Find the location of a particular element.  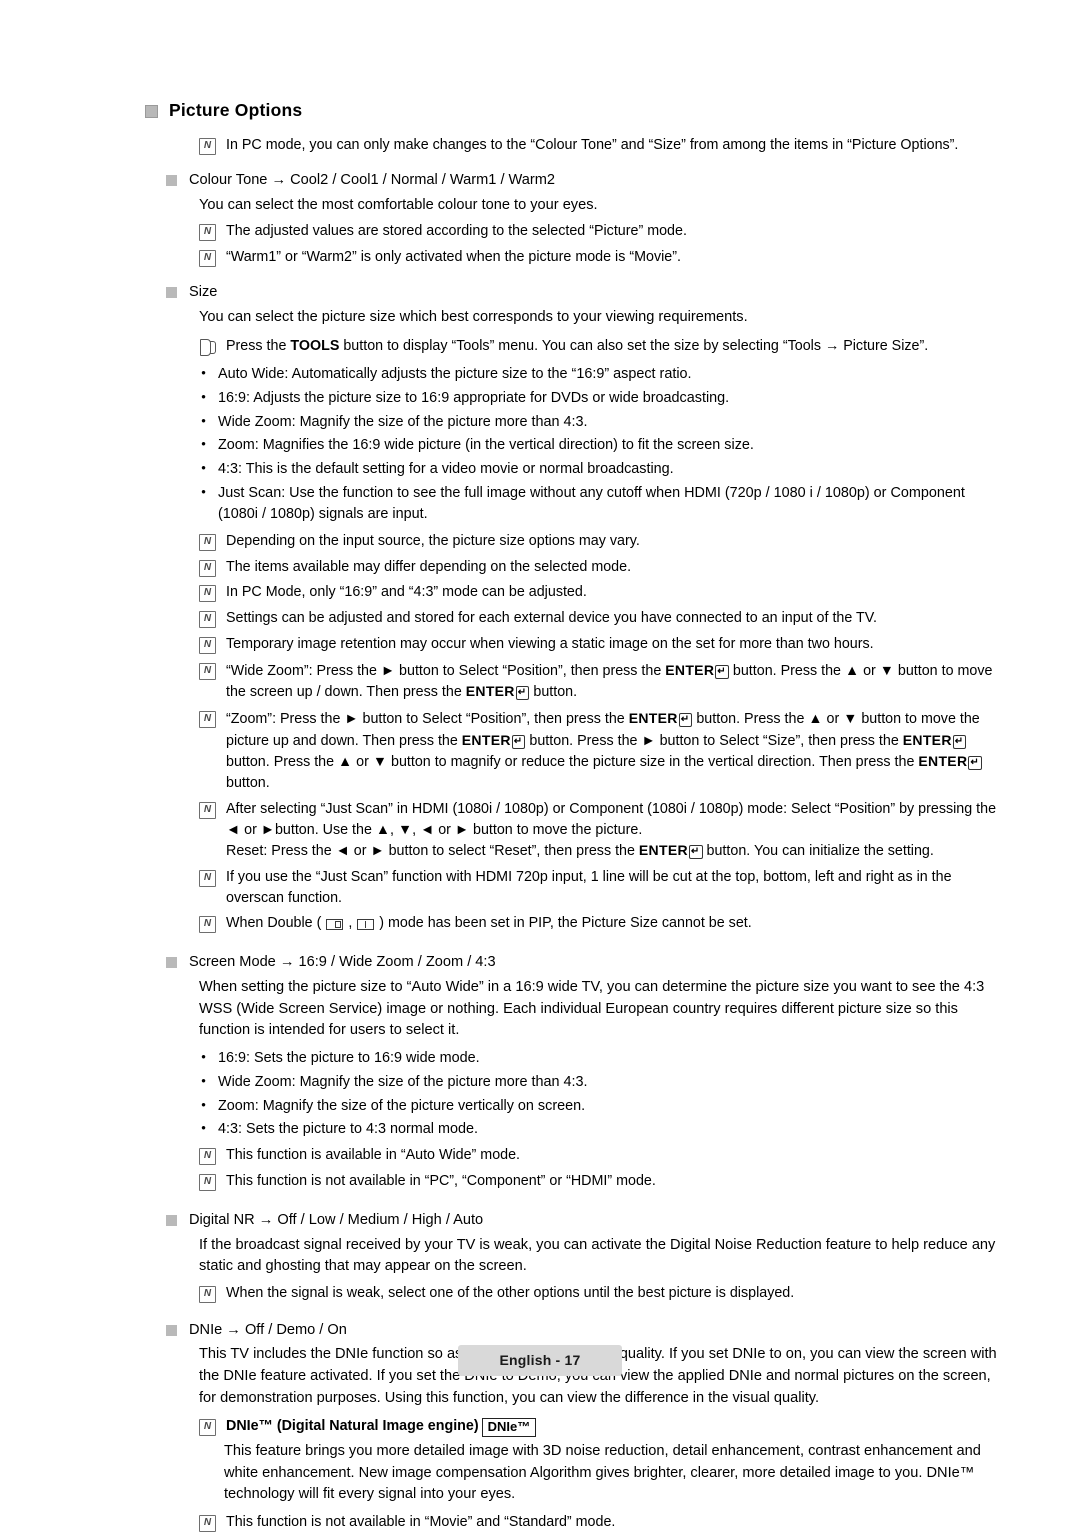

heading-label: Picture Options is located at coordinates (236, 110).